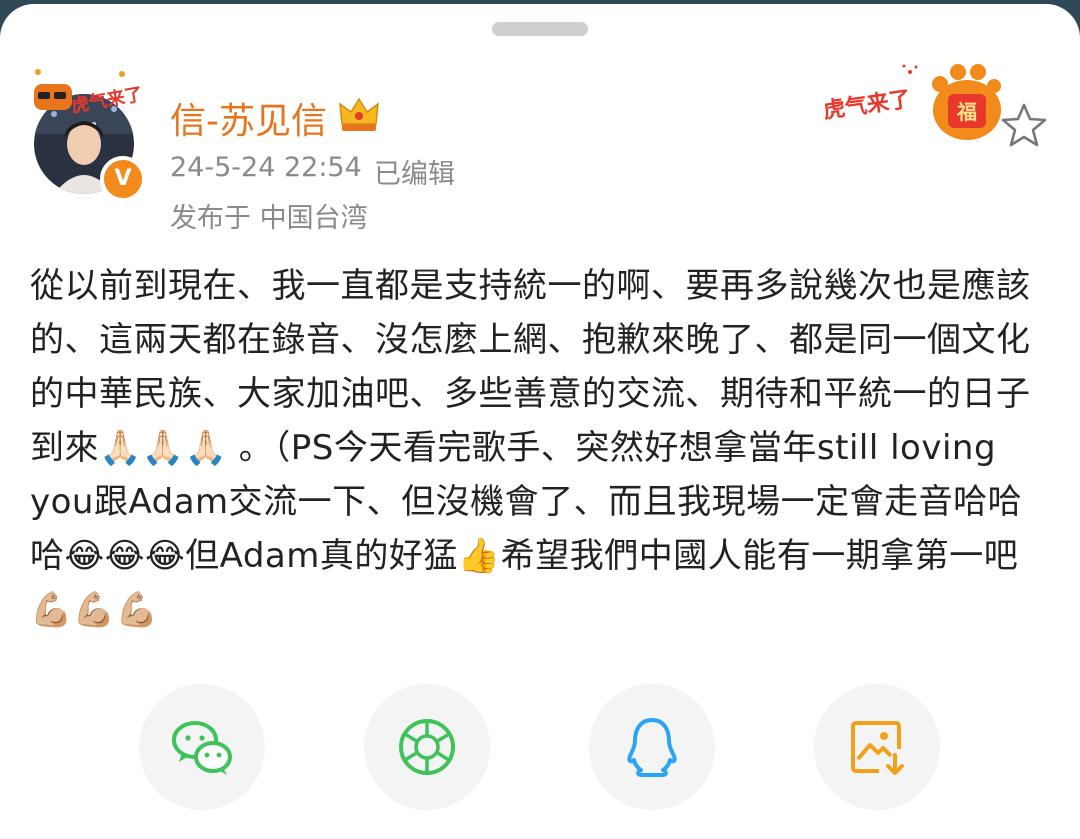 The image size is (1080, 839). Describe the element at coordinates (867, 105) in the screenshot. I see `badge-text: 虎气来了` at that location.